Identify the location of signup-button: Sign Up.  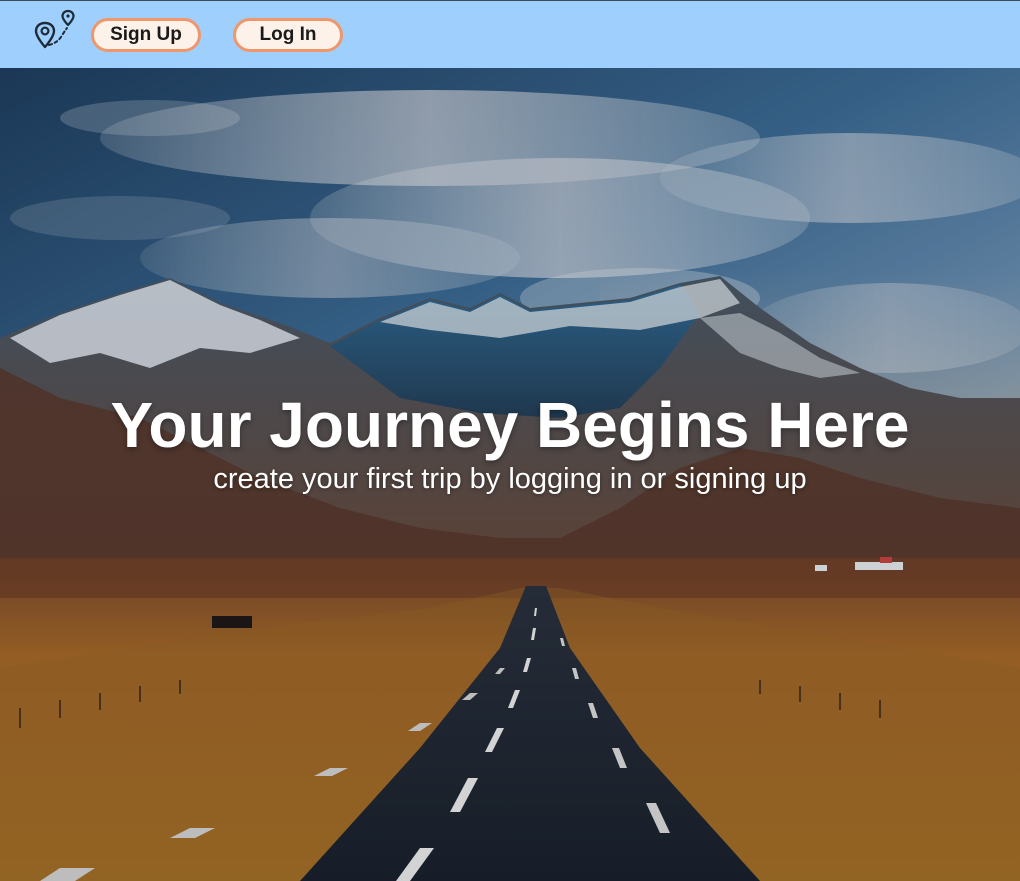
(146, 35).